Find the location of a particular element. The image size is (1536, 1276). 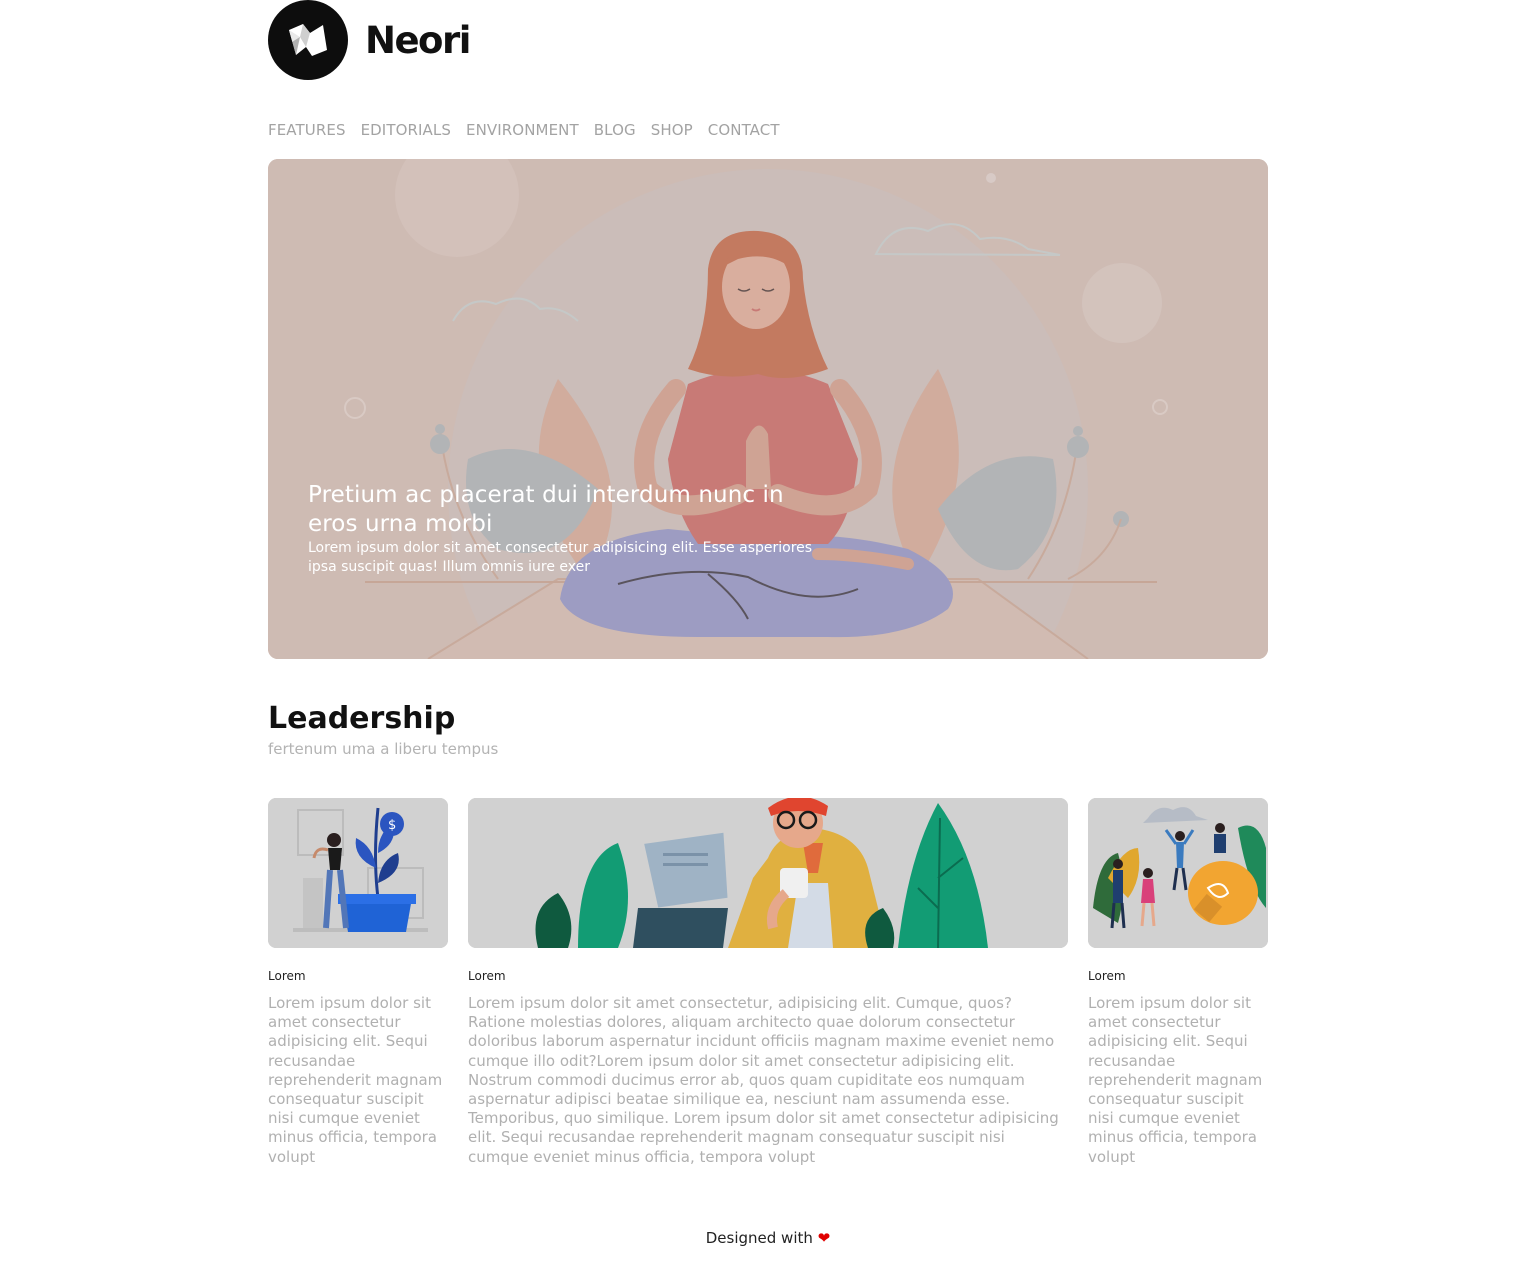

card-image-idea is located at coordinates (1178, 873).